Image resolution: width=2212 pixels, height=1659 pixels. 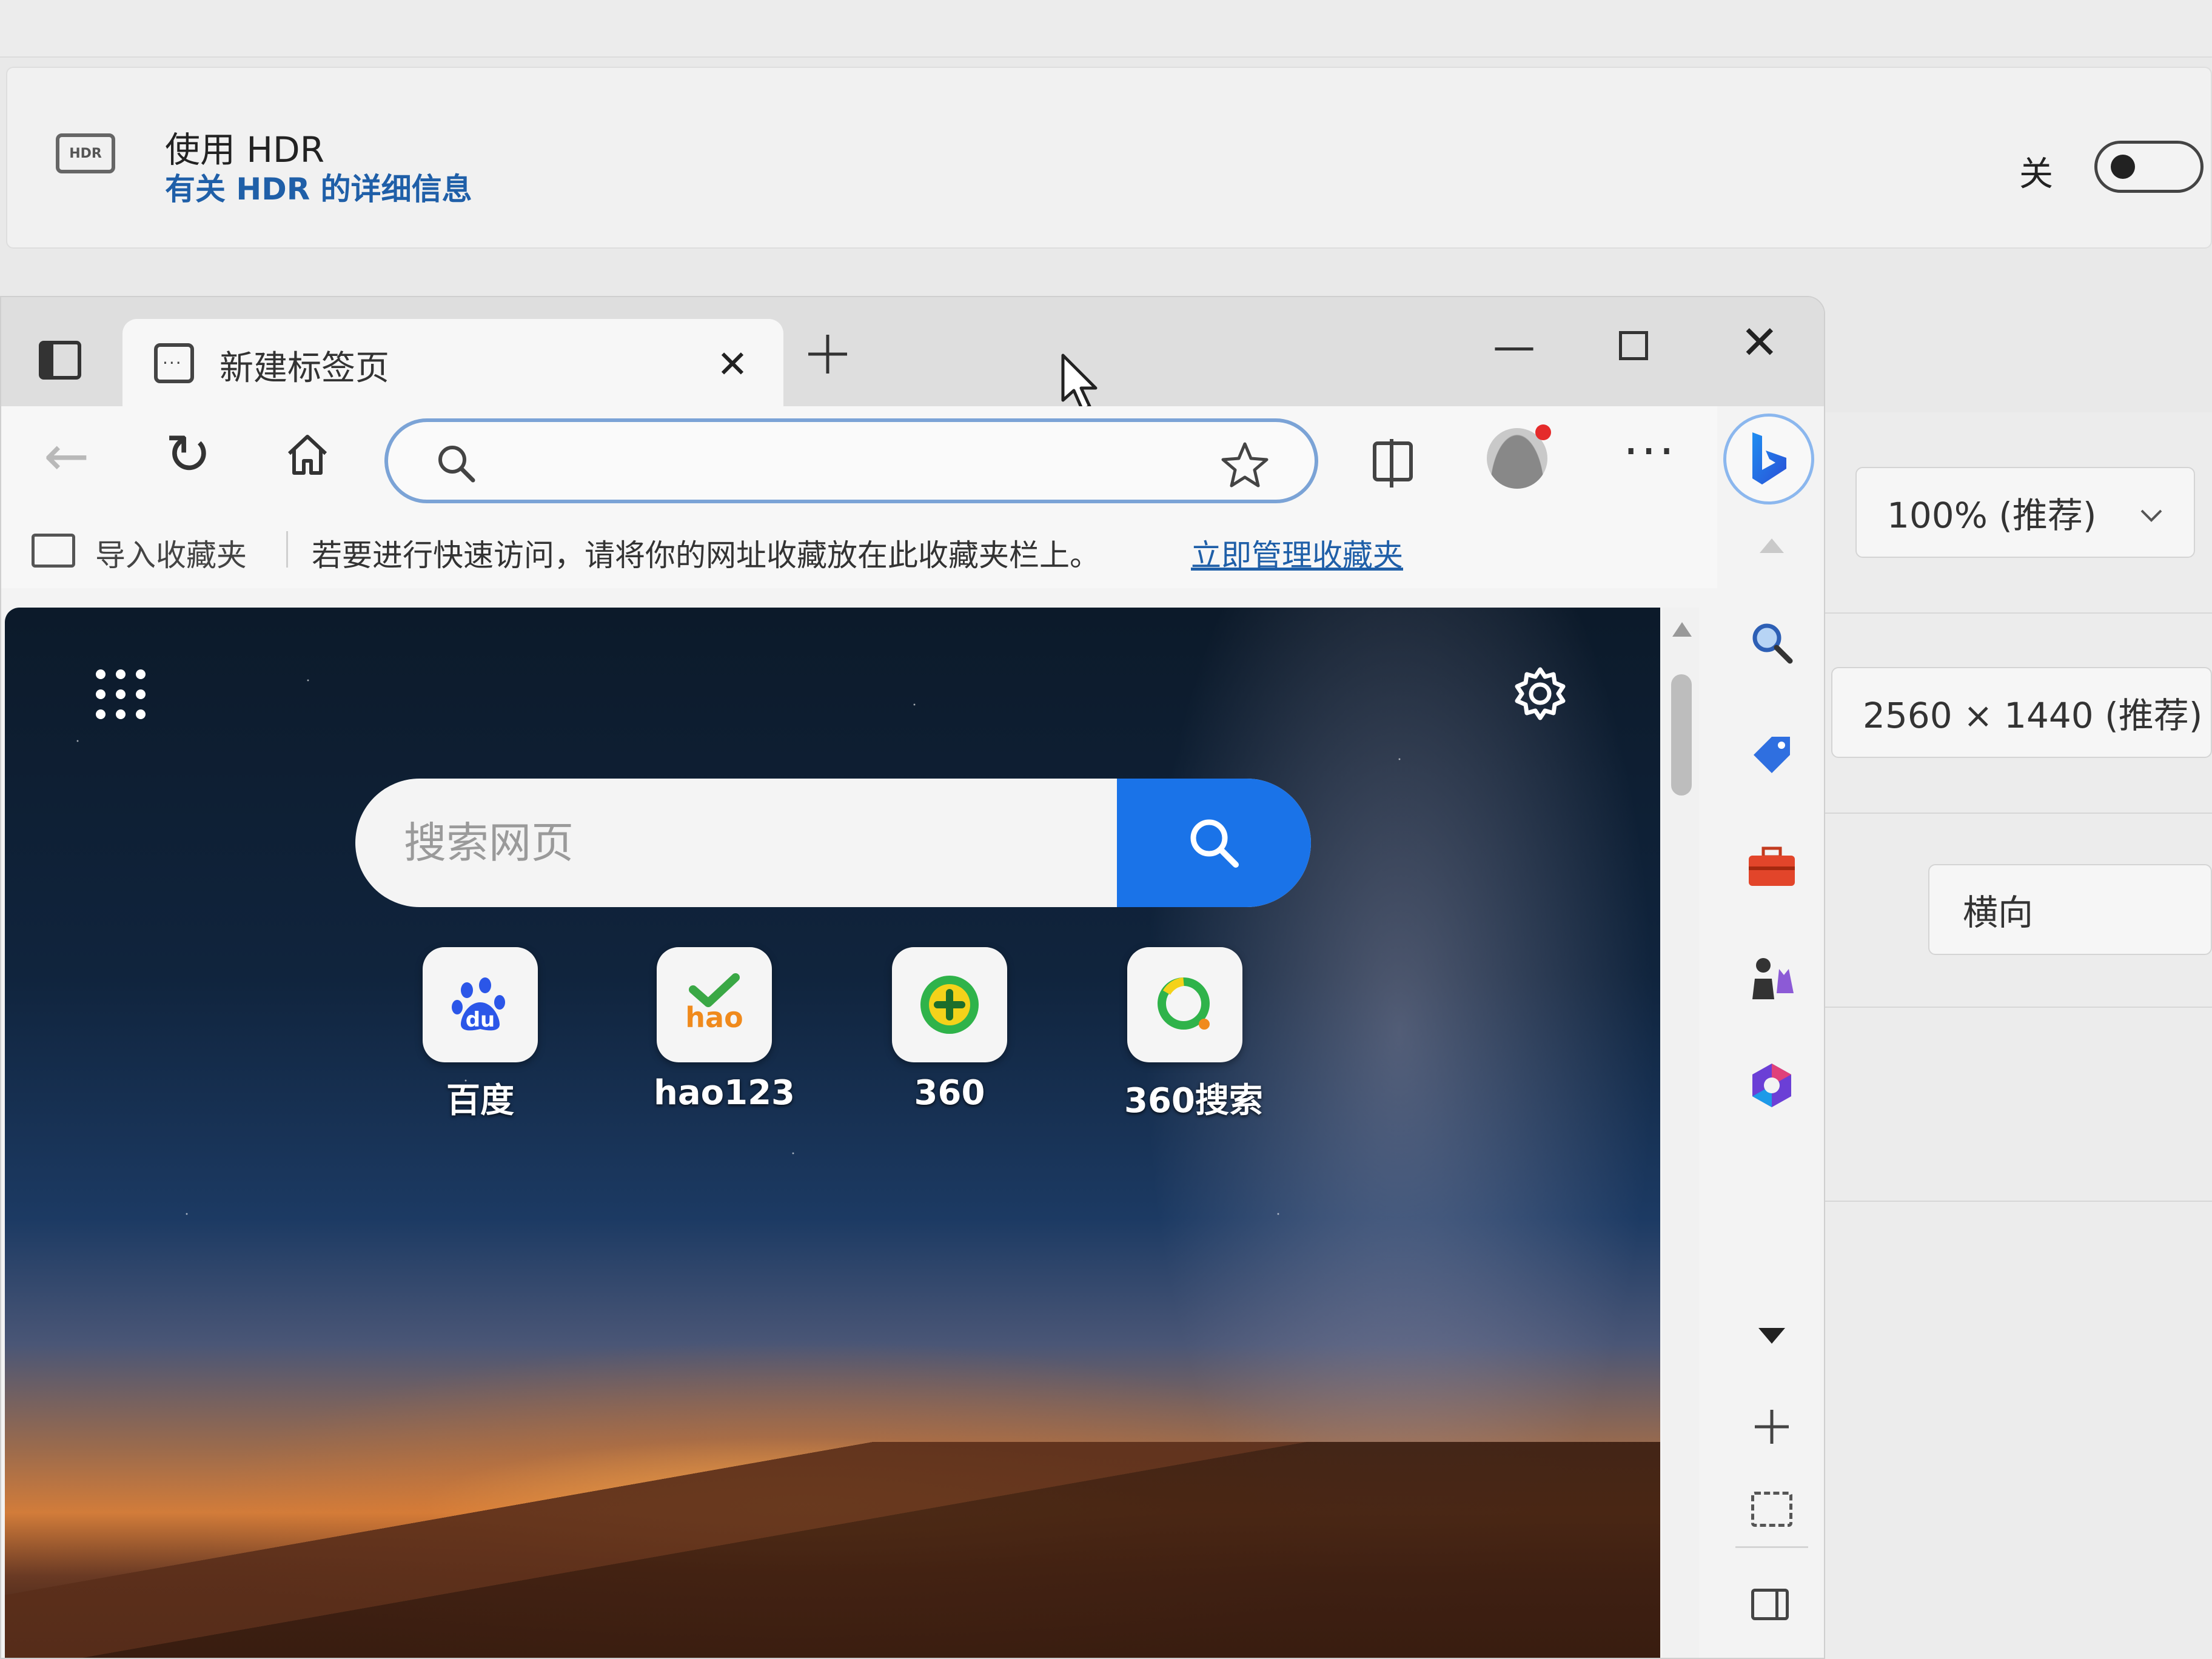 What do you see at coordinates (1681, 1133) in the screenshot?
I see `page-scrollbar` at bounding box center [1681, 1133].